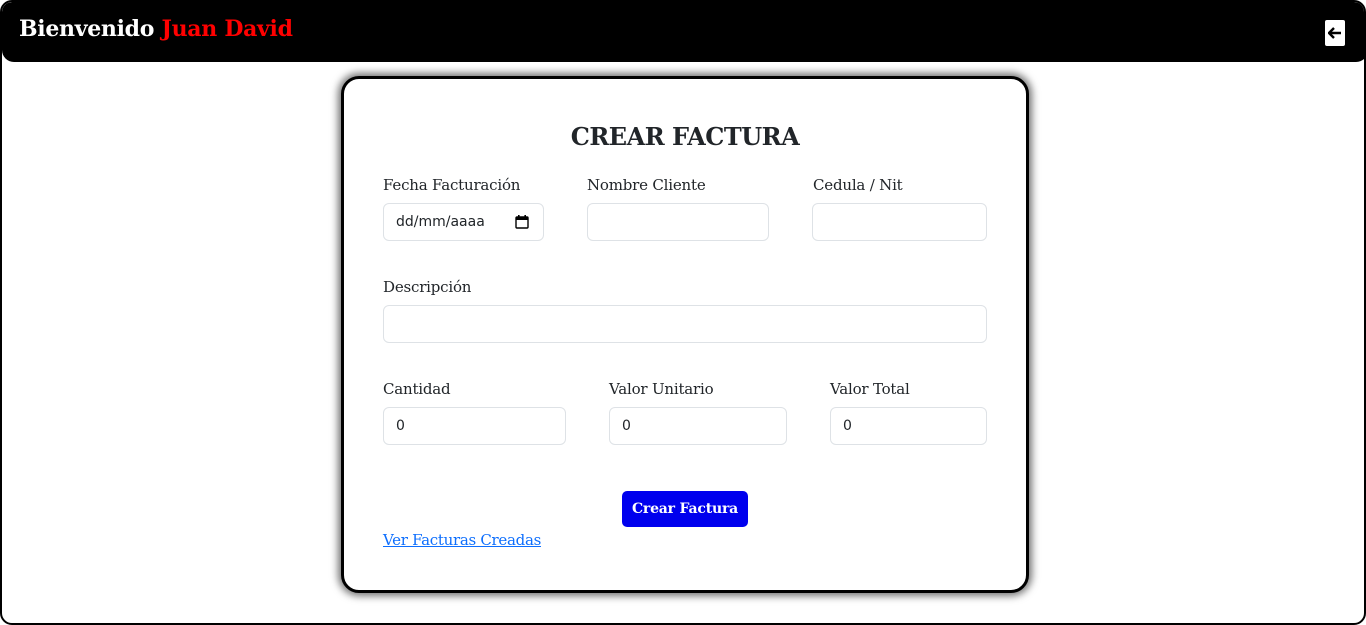 This screenshot has width=1366, height=625. I want to click on top-header: Bienvenido Juan David, so click(683, 32).